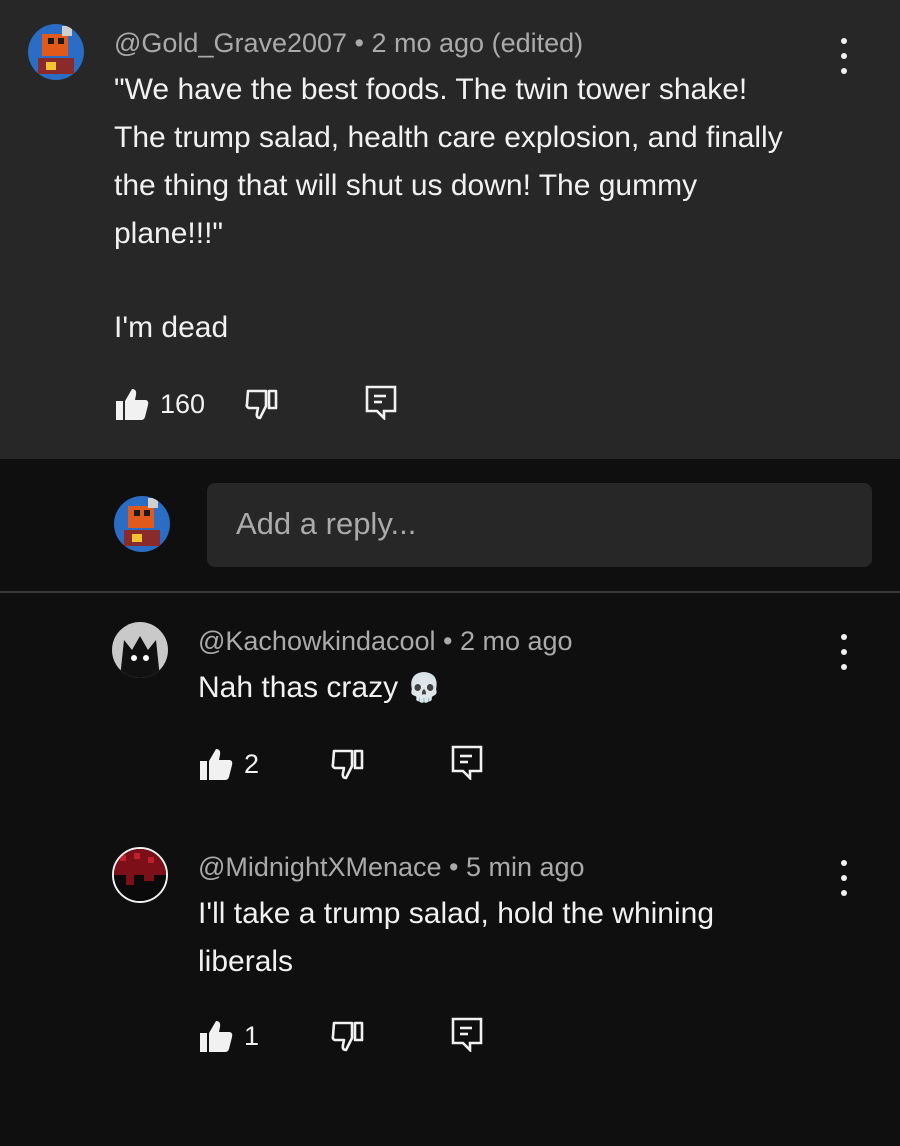 The image size is (900, 1146). I want to click on comment-header: @Gold_Grave2007 • 2 mo ago (edited), so click(348, 43).